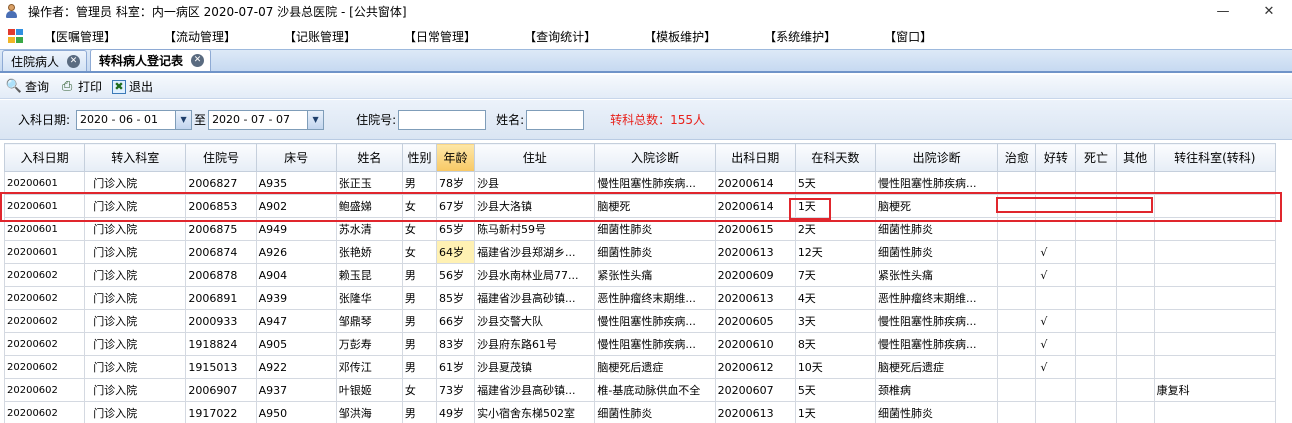  I want to click on table-cell: 8天, so click(835, 344).